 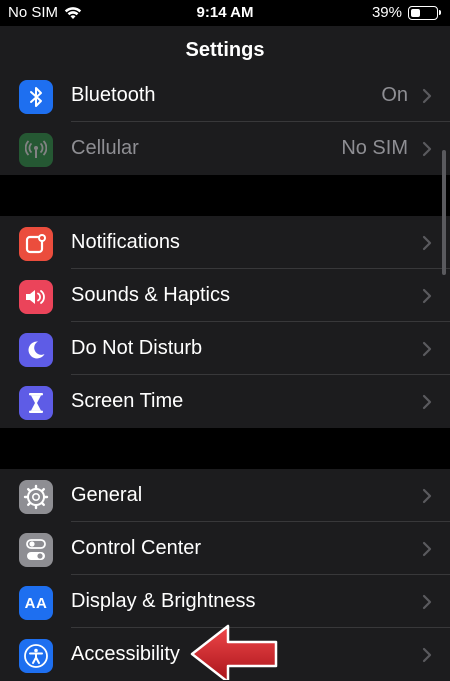 I want to click on scrollbar, so click(x=444, y=212).